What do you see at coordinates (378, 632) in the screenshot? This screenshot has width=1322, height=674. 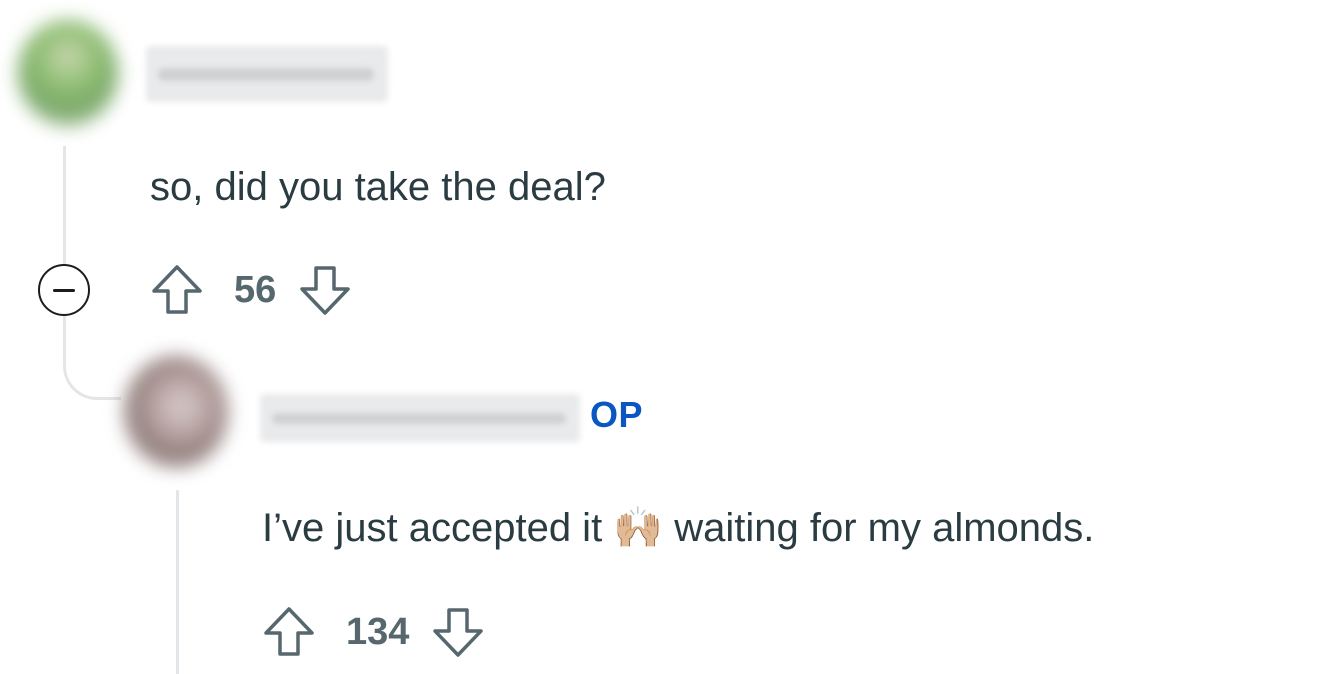 I see `vote-count: 134` at bounding box center [378, 632].